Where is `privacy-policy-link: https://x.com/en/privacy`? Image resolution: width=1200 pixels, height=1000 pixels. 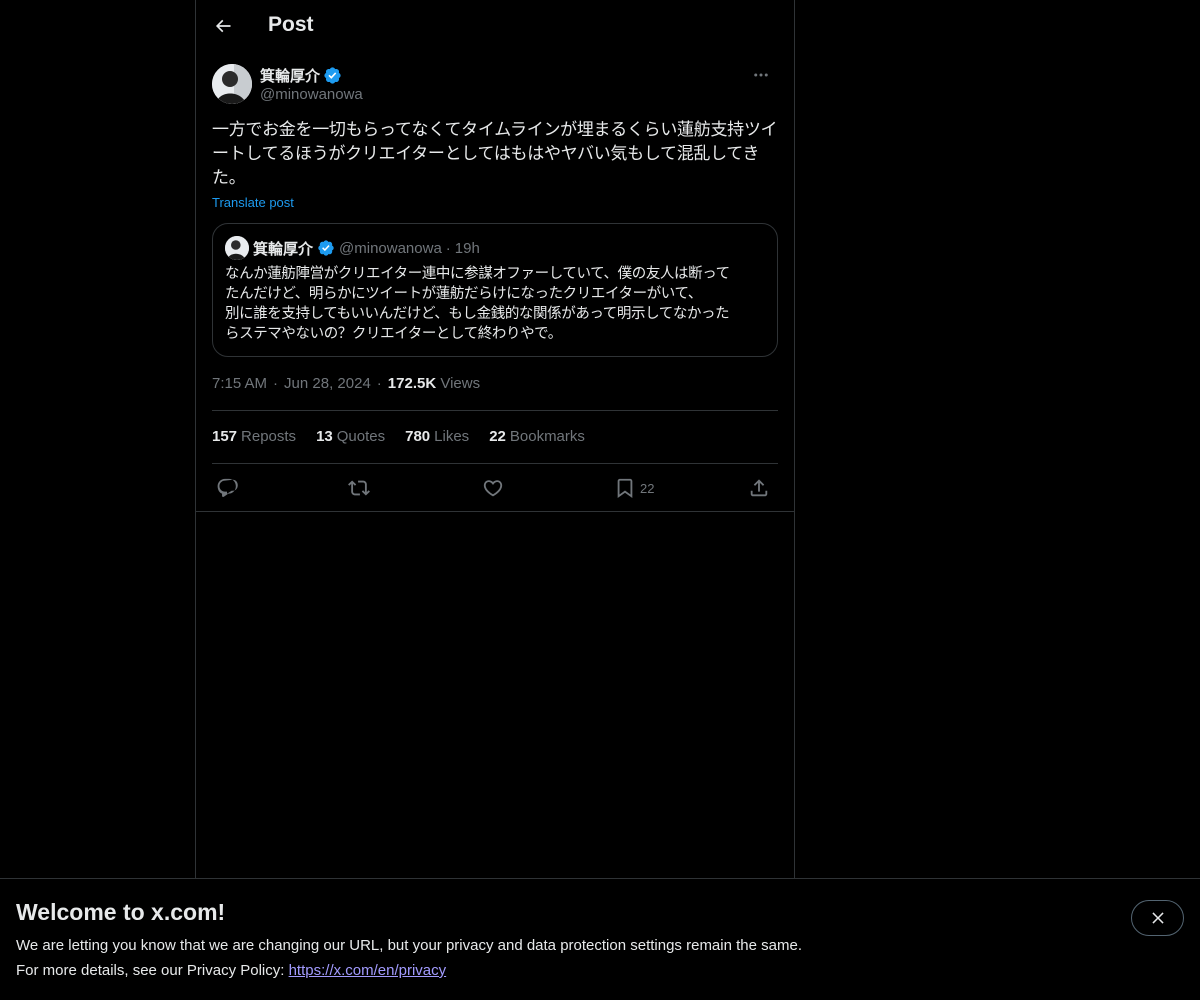
privacy-policy-link: https://x.com/en/privacy is located at coordinates (368, 970).